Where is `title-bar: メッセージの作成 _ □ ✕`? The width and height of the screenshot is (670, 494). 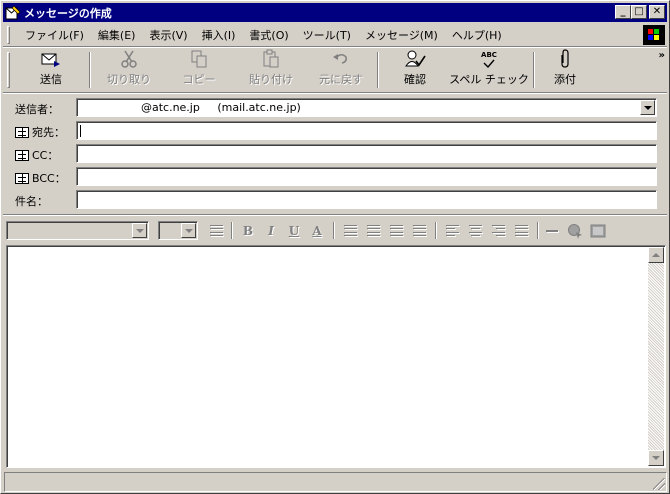 title-bar: メッセージの作成 _ □ ✕ is located at coordinates (335, 12).